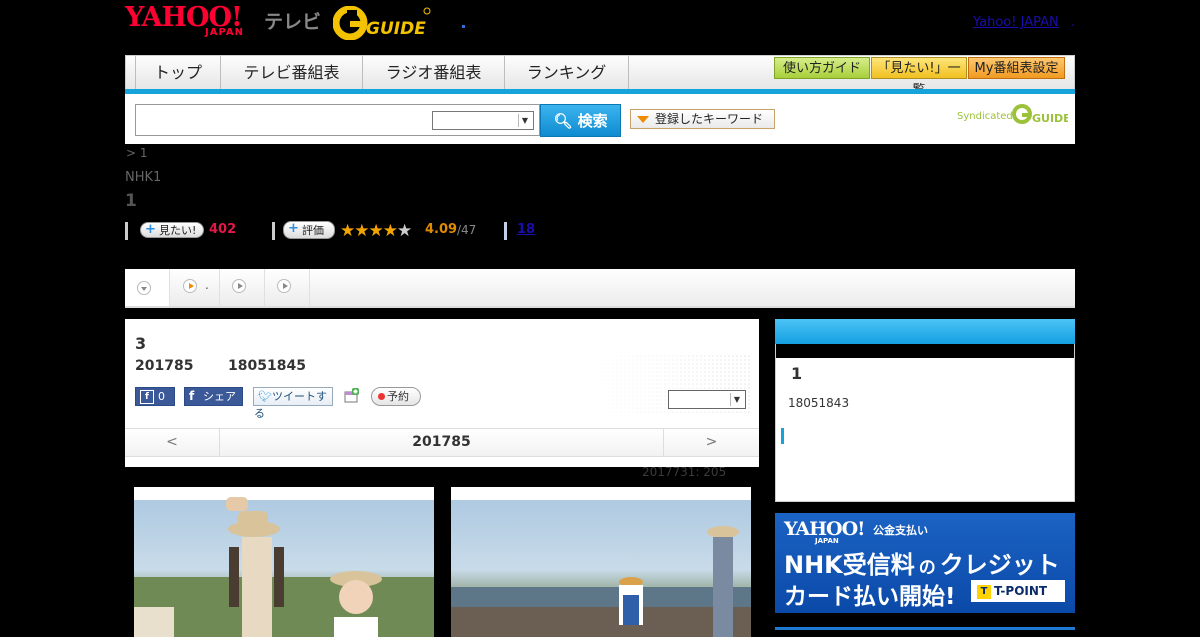  What do you see at coordinates (526, 229) in the screenshot?
I see `review-count-link: 18` at bounding box center [526, 229].